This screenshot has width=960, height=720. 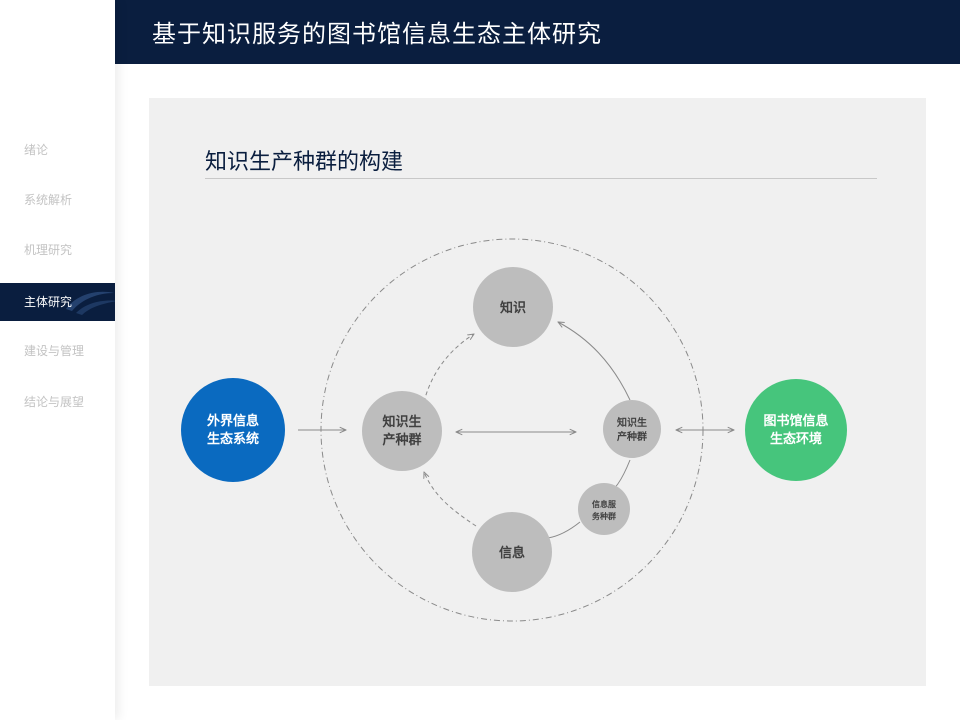 I want to click on sidebar-item-mechanism: 机理研究, so click(x=57, y=250).